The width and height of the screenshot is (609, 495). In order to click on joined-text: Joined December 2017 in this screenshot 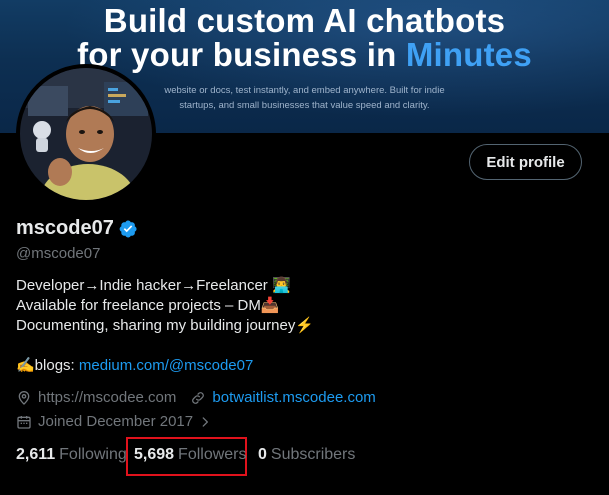, I will do `click(116, 421)`.